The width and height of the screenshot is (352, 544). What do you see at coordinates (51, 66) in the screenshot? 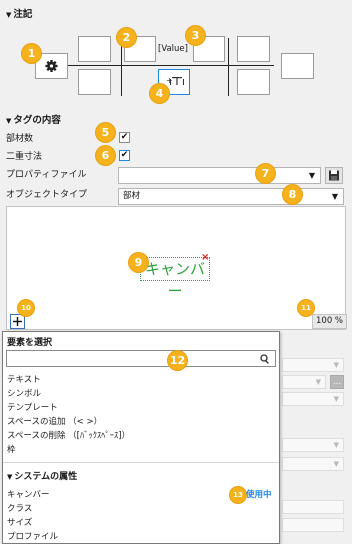
I see `gear-icon` at bounding box center [51, 66].